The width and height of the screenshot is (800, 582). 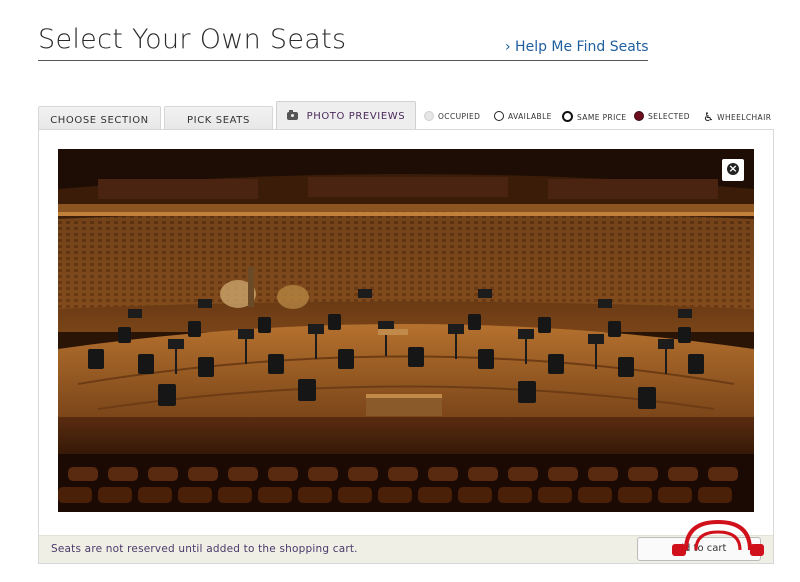 What do you see at coordinates (99, 120) in the screenshot?
I see `tab-choose-section-label: CHOOSE SECTION` at bounding box center [99, 120].